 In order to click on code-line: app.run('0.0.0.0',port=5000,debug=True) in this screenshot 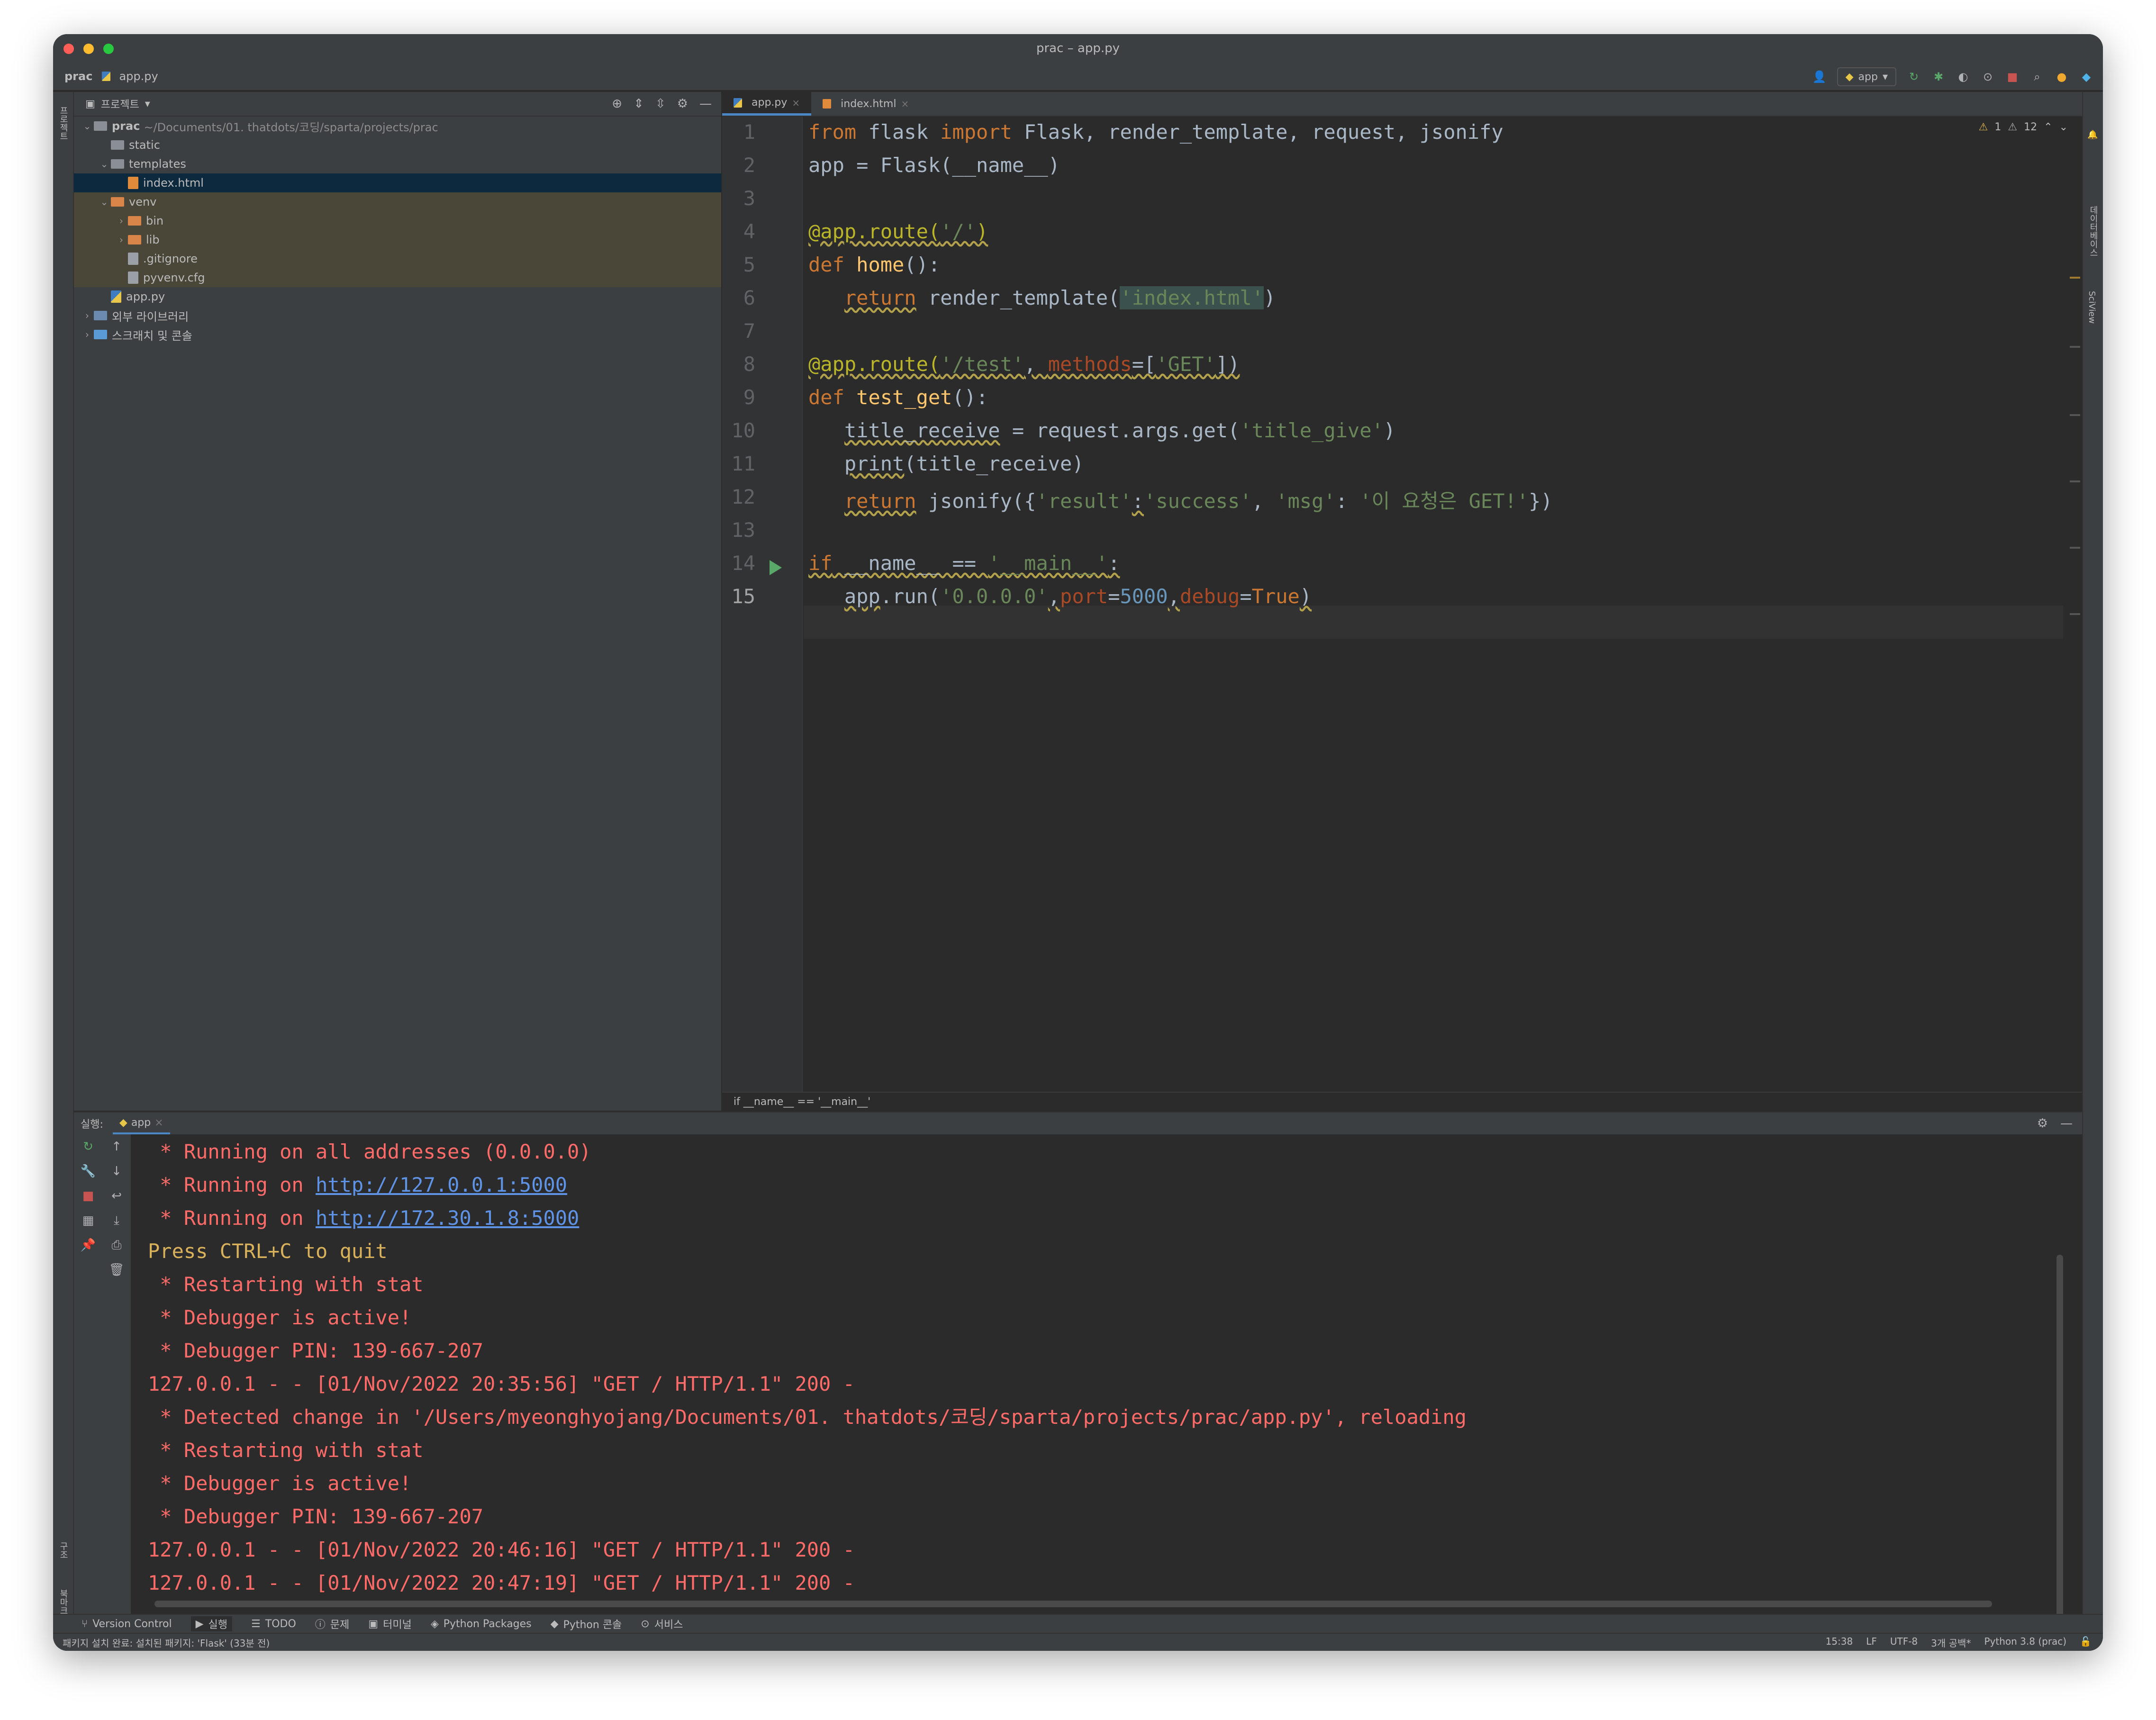, I will do `click(1060, 596)`.